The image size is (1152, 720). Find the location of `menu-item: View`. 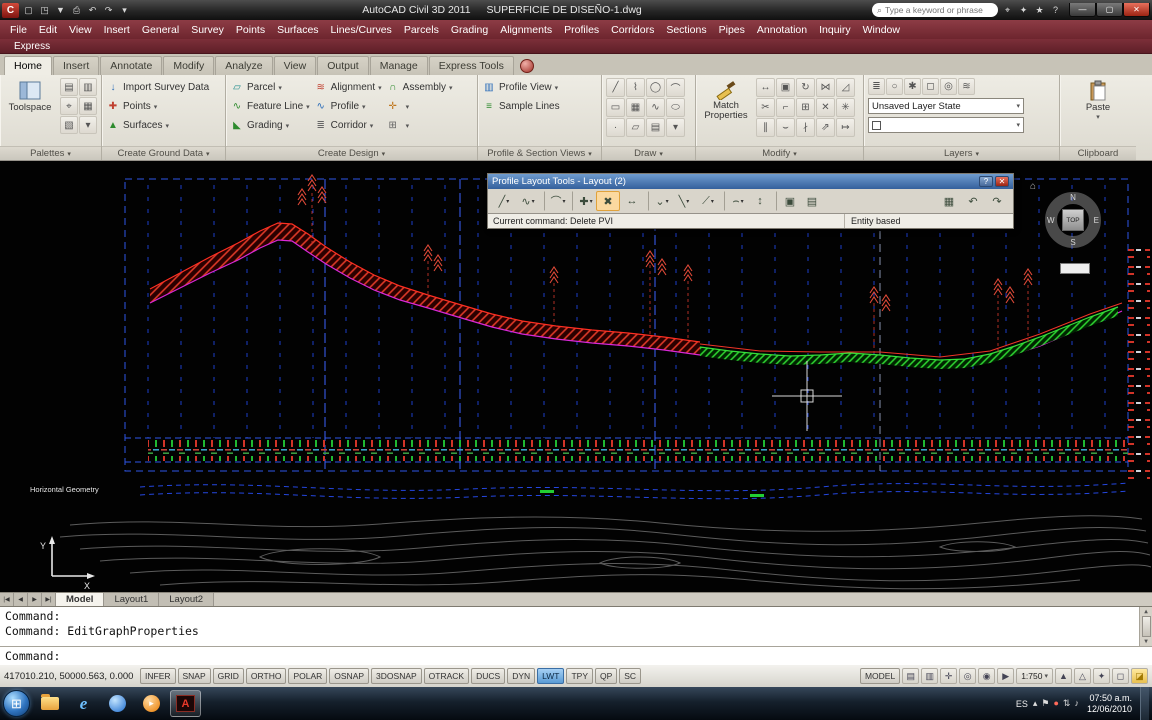

menu-item: View is located at coordinates (80, 29).